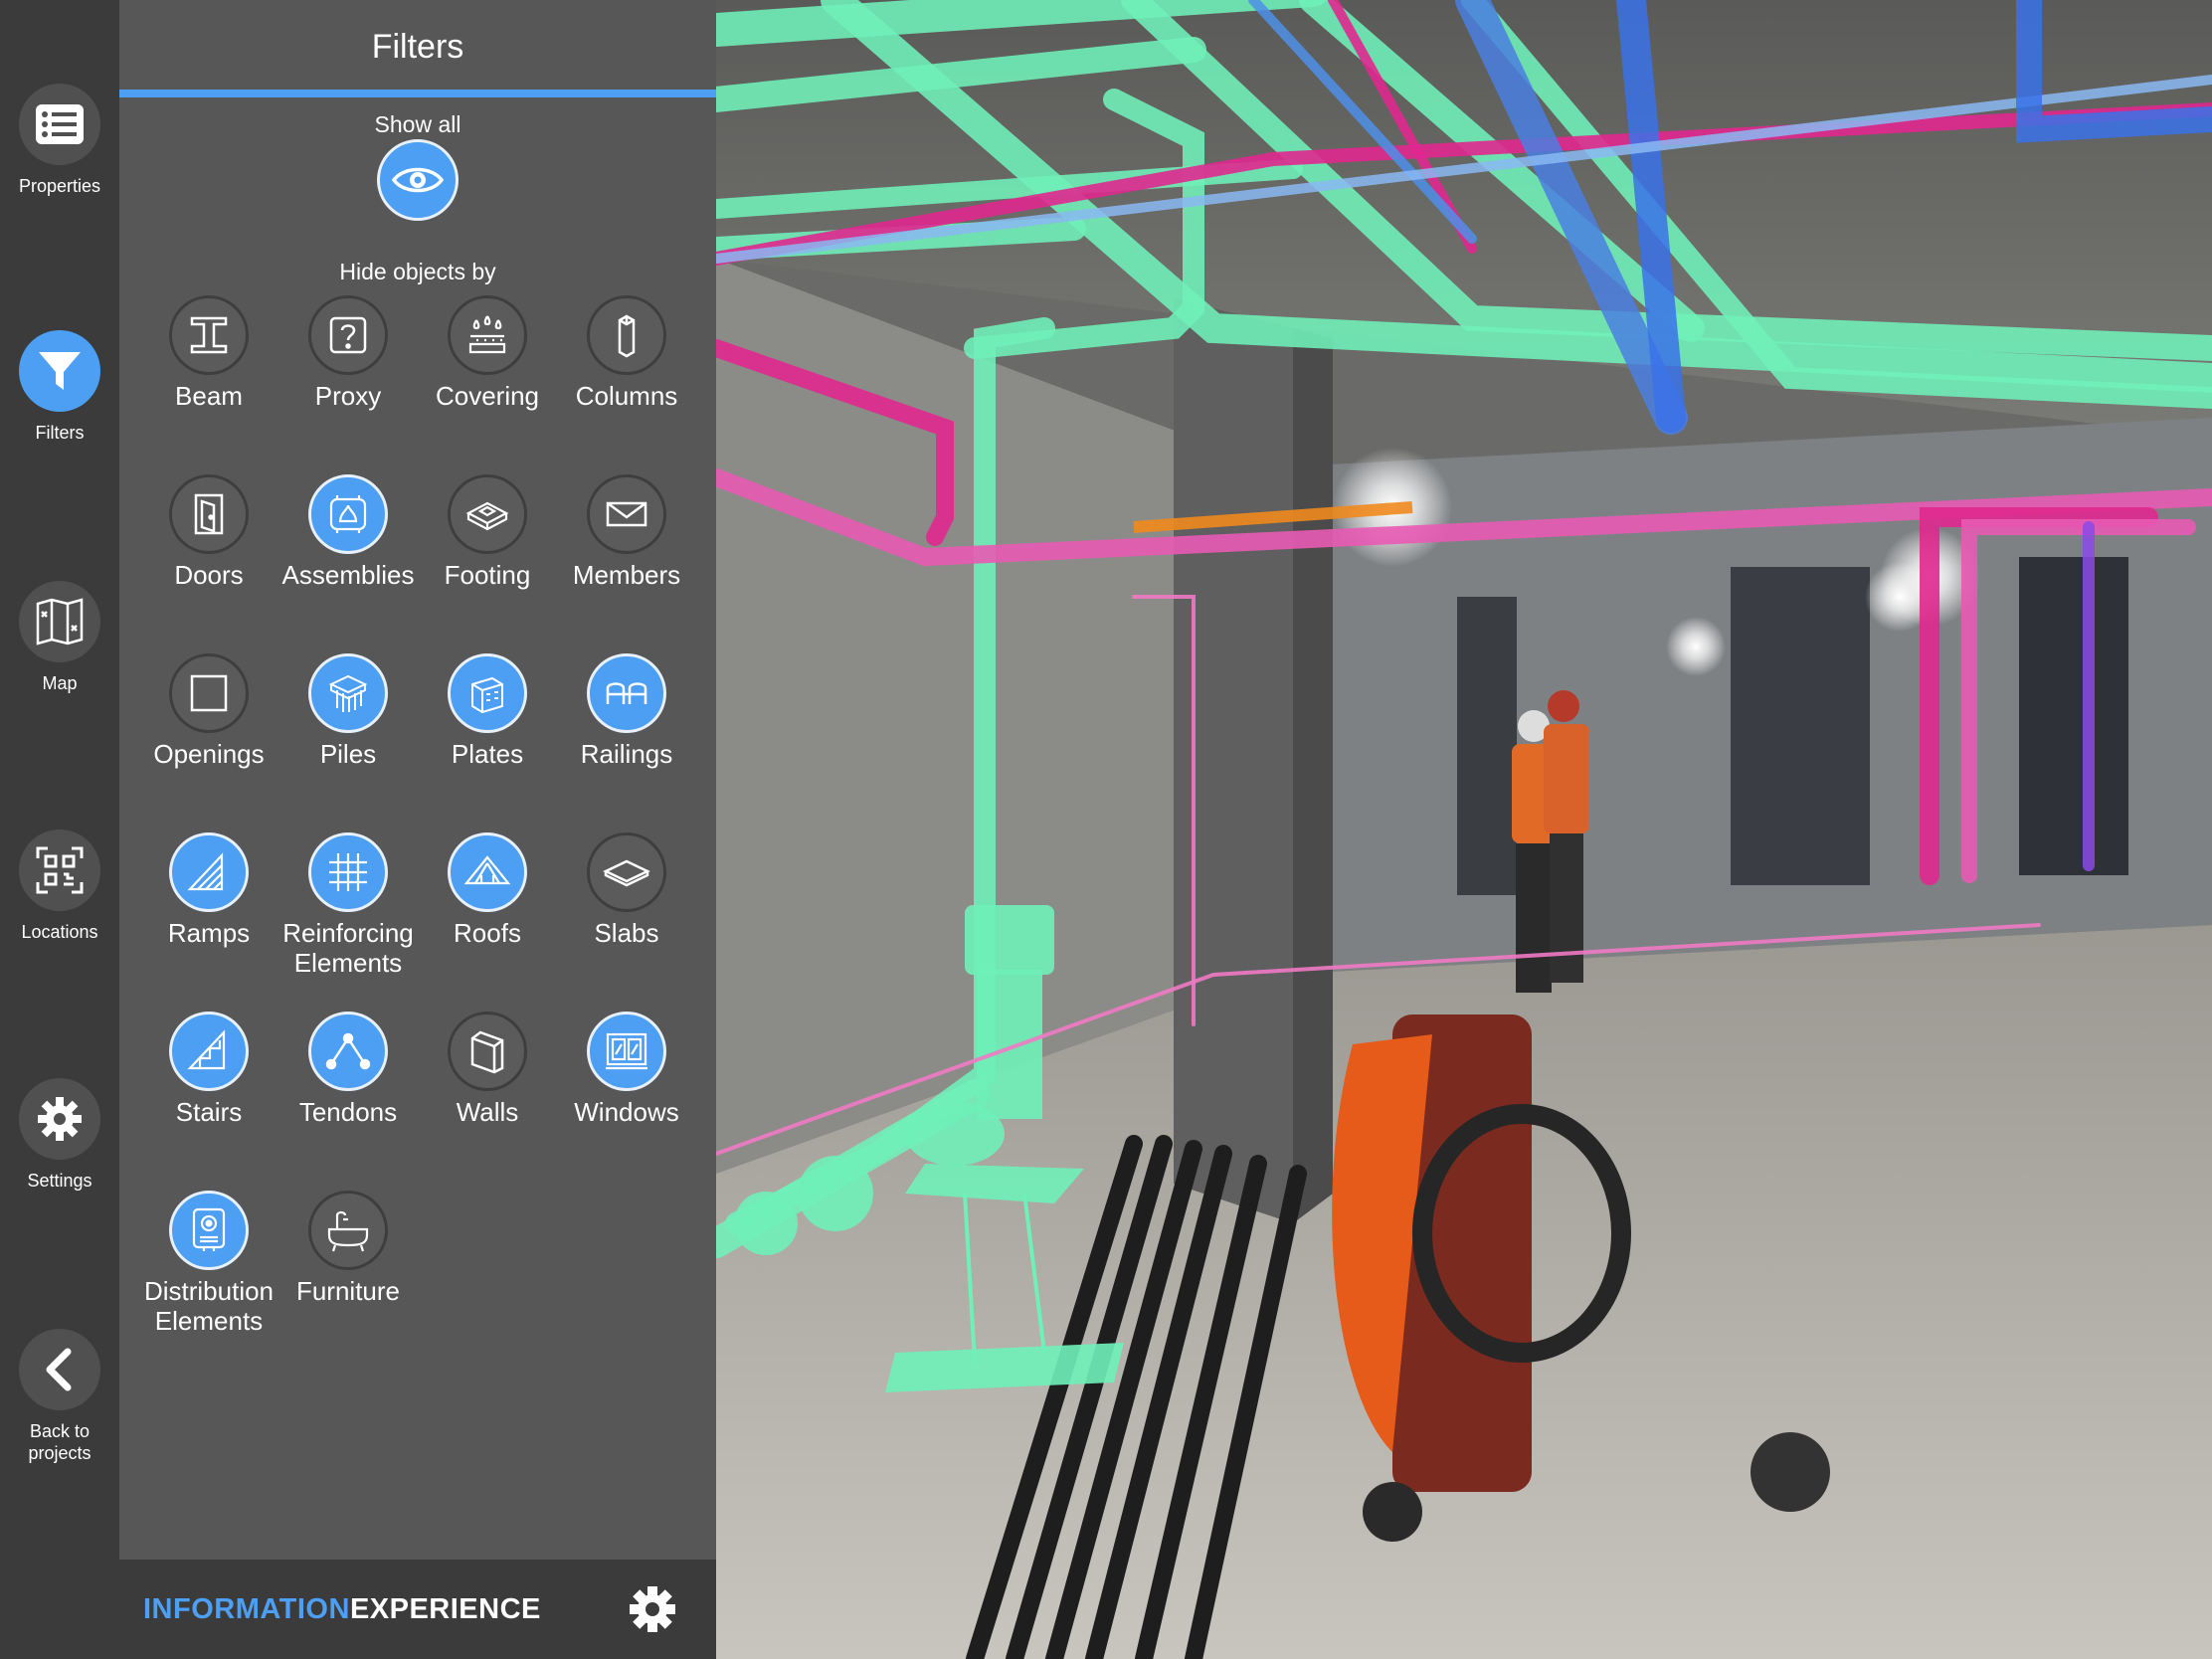 This screenshot has height=1659, width=2212. What do you see at coordinates (487, 872) in the screenshot?
I see `roof-icon` at bounding box center [487, 872].